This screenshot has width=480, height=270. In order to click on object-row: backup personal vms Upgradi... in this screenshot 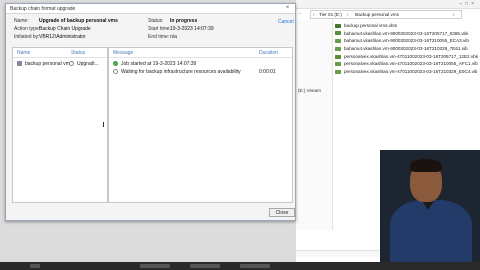, I will do `click(59, 63)`.